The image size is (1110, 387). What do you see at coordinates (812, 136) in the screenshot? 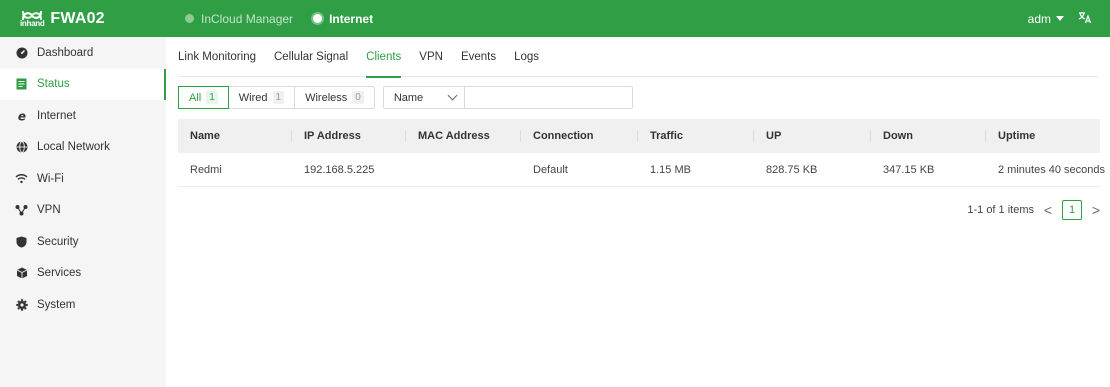
I see `column-header-up: UP` at bounding box center [812, 136].